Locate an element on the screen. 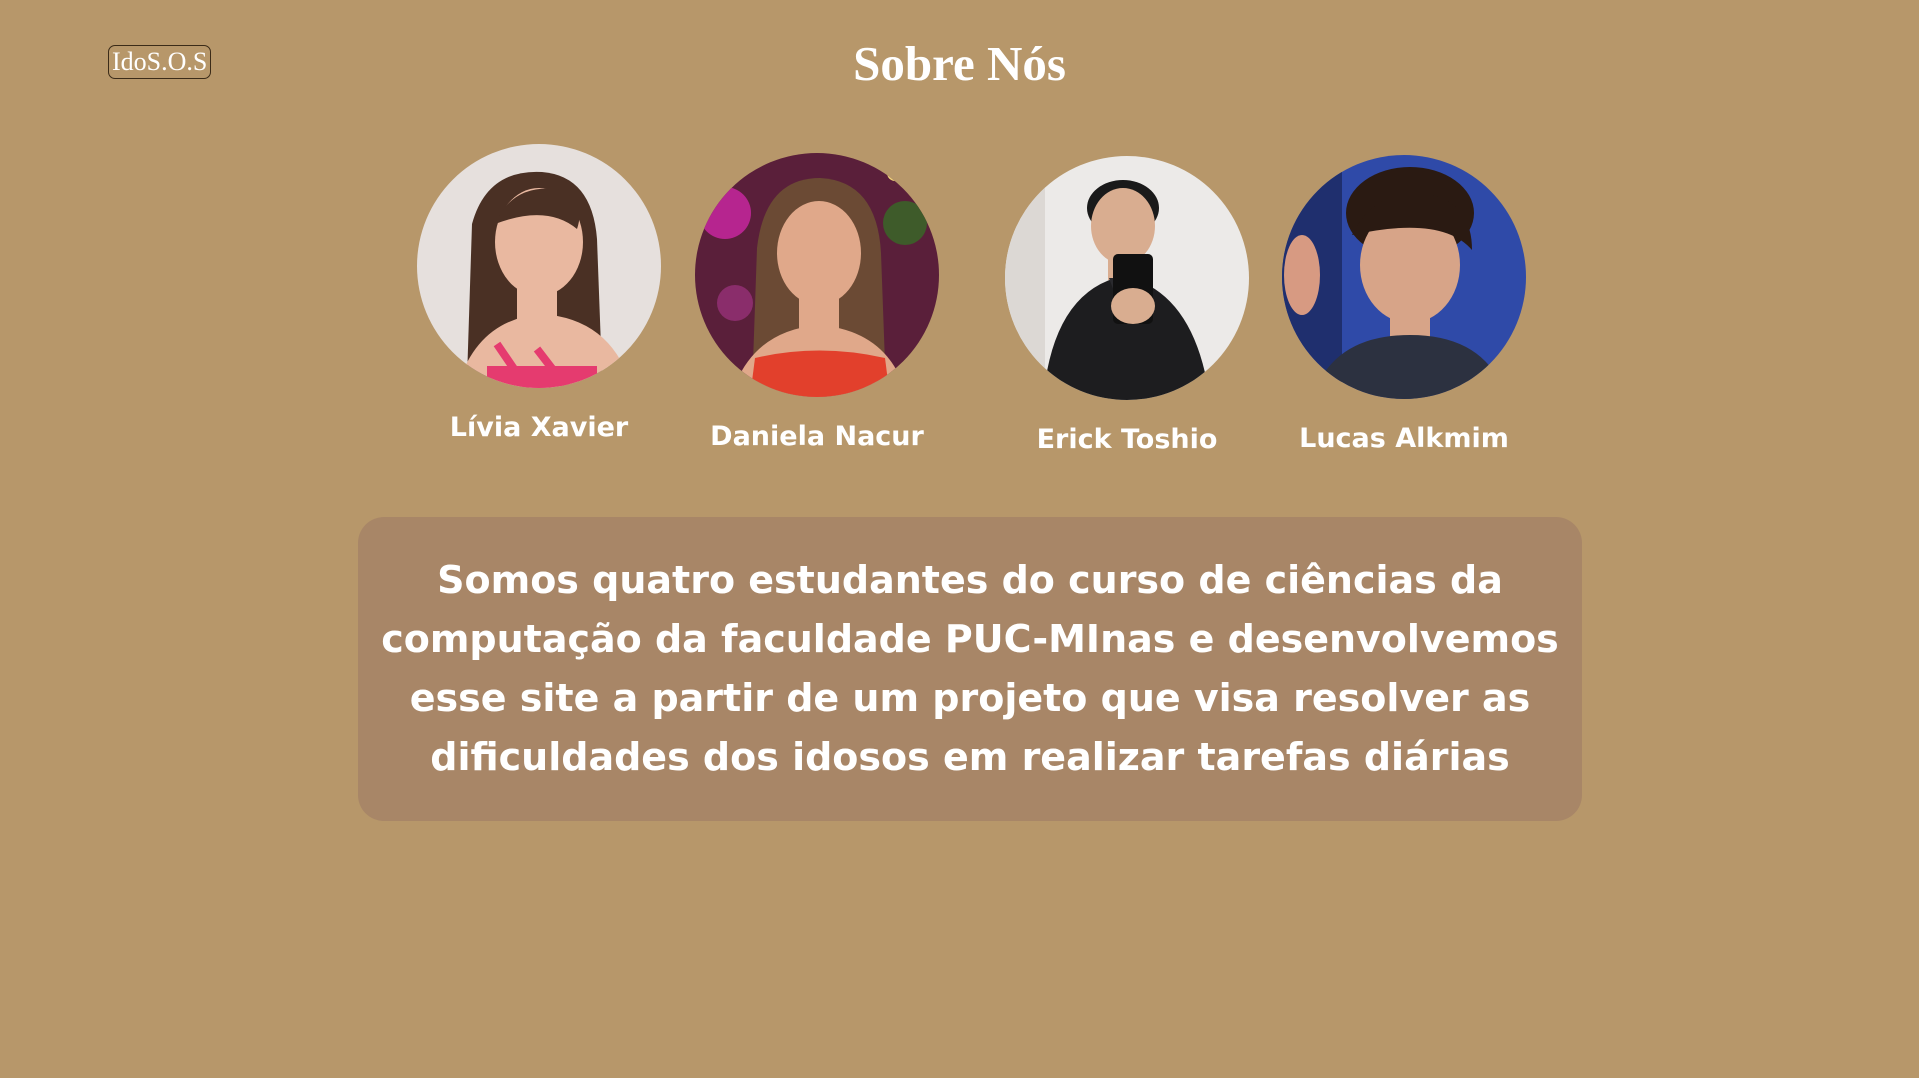 This screenshot has height=1078, width=1919. team-member-erick: Erick Toshio is located at coordinates (1127, 306).